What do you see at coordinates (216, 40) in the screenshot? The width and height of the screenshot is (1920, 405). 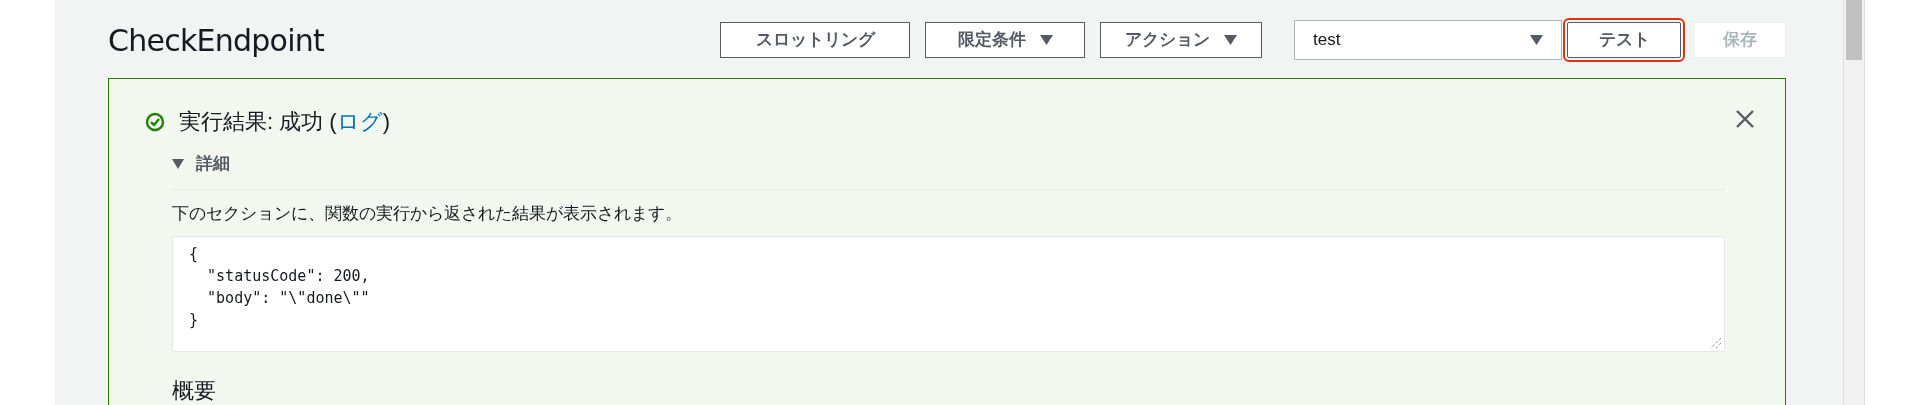 I see `function-title: CheckEndpoint` at bounding box center [216, 40].